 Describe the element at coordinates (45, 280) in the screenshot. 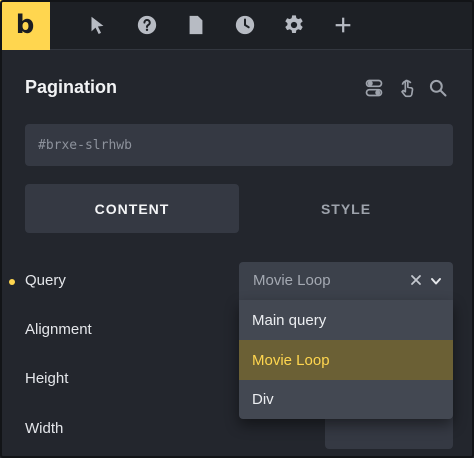

I see `query-label: Query` at that location.